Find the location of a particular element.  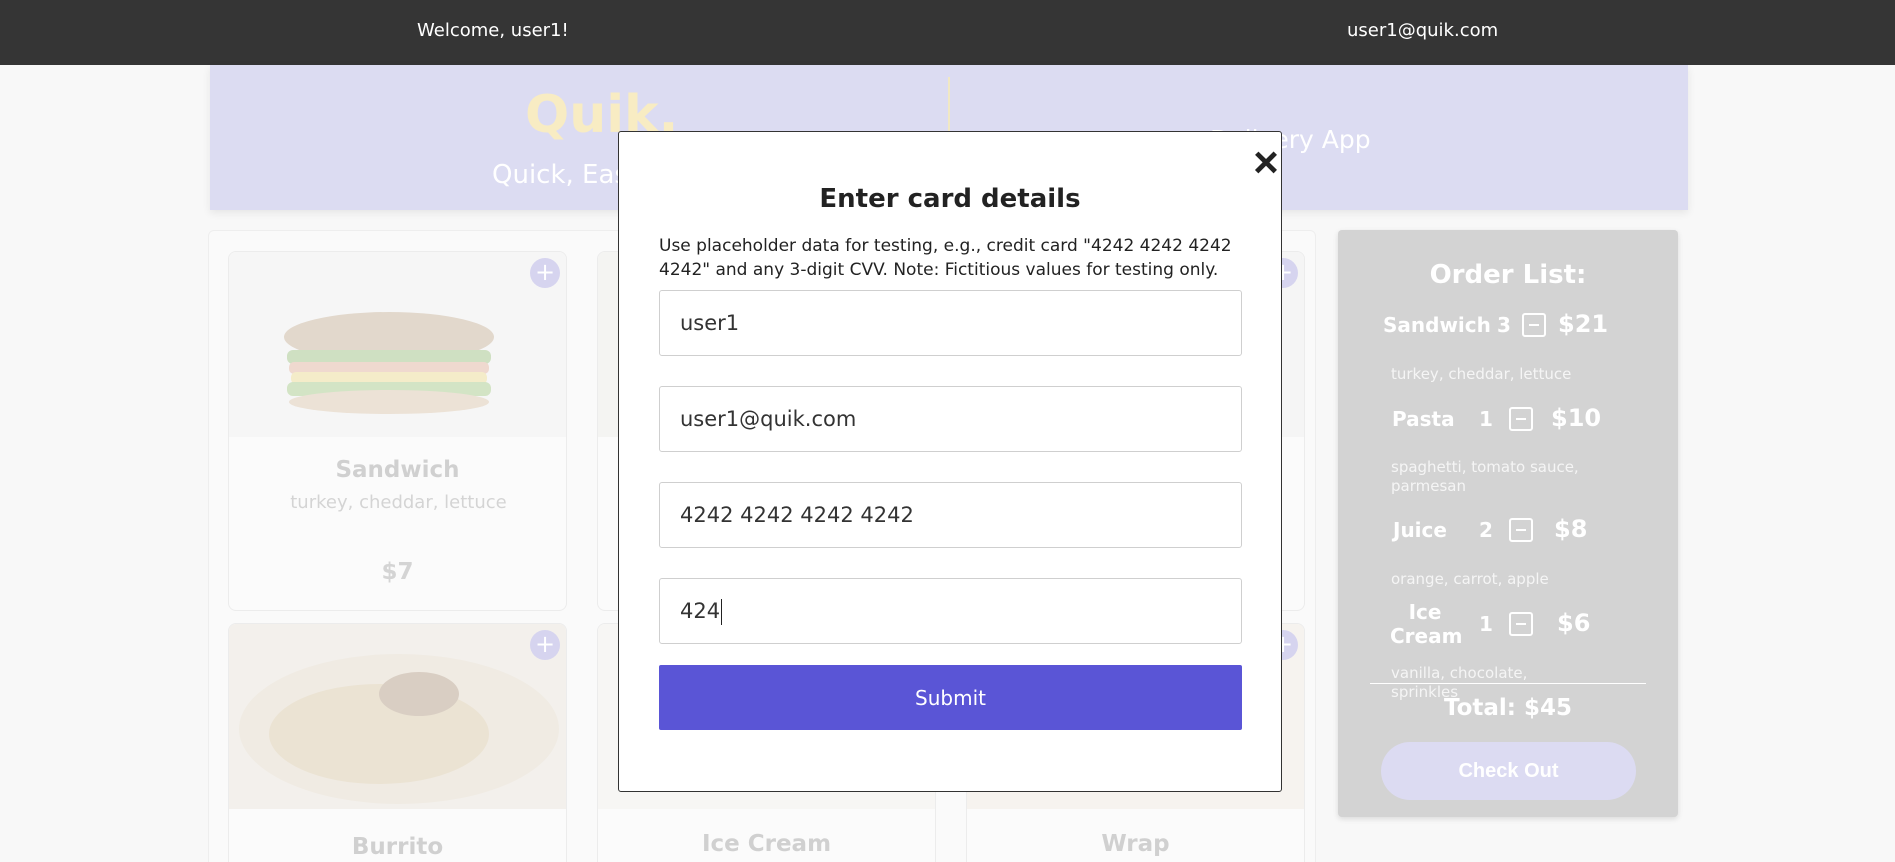

menu-card-burrito: + Burrito is located at coordinates (397, 742).